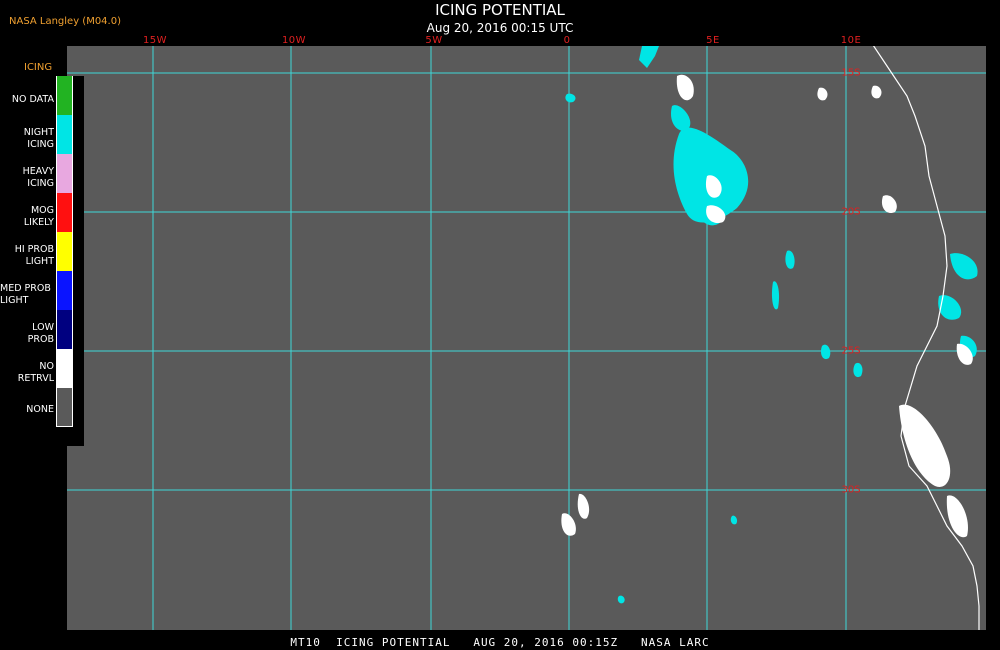  I want to click on legend-label: NO RETRVL, so click(35, 372).